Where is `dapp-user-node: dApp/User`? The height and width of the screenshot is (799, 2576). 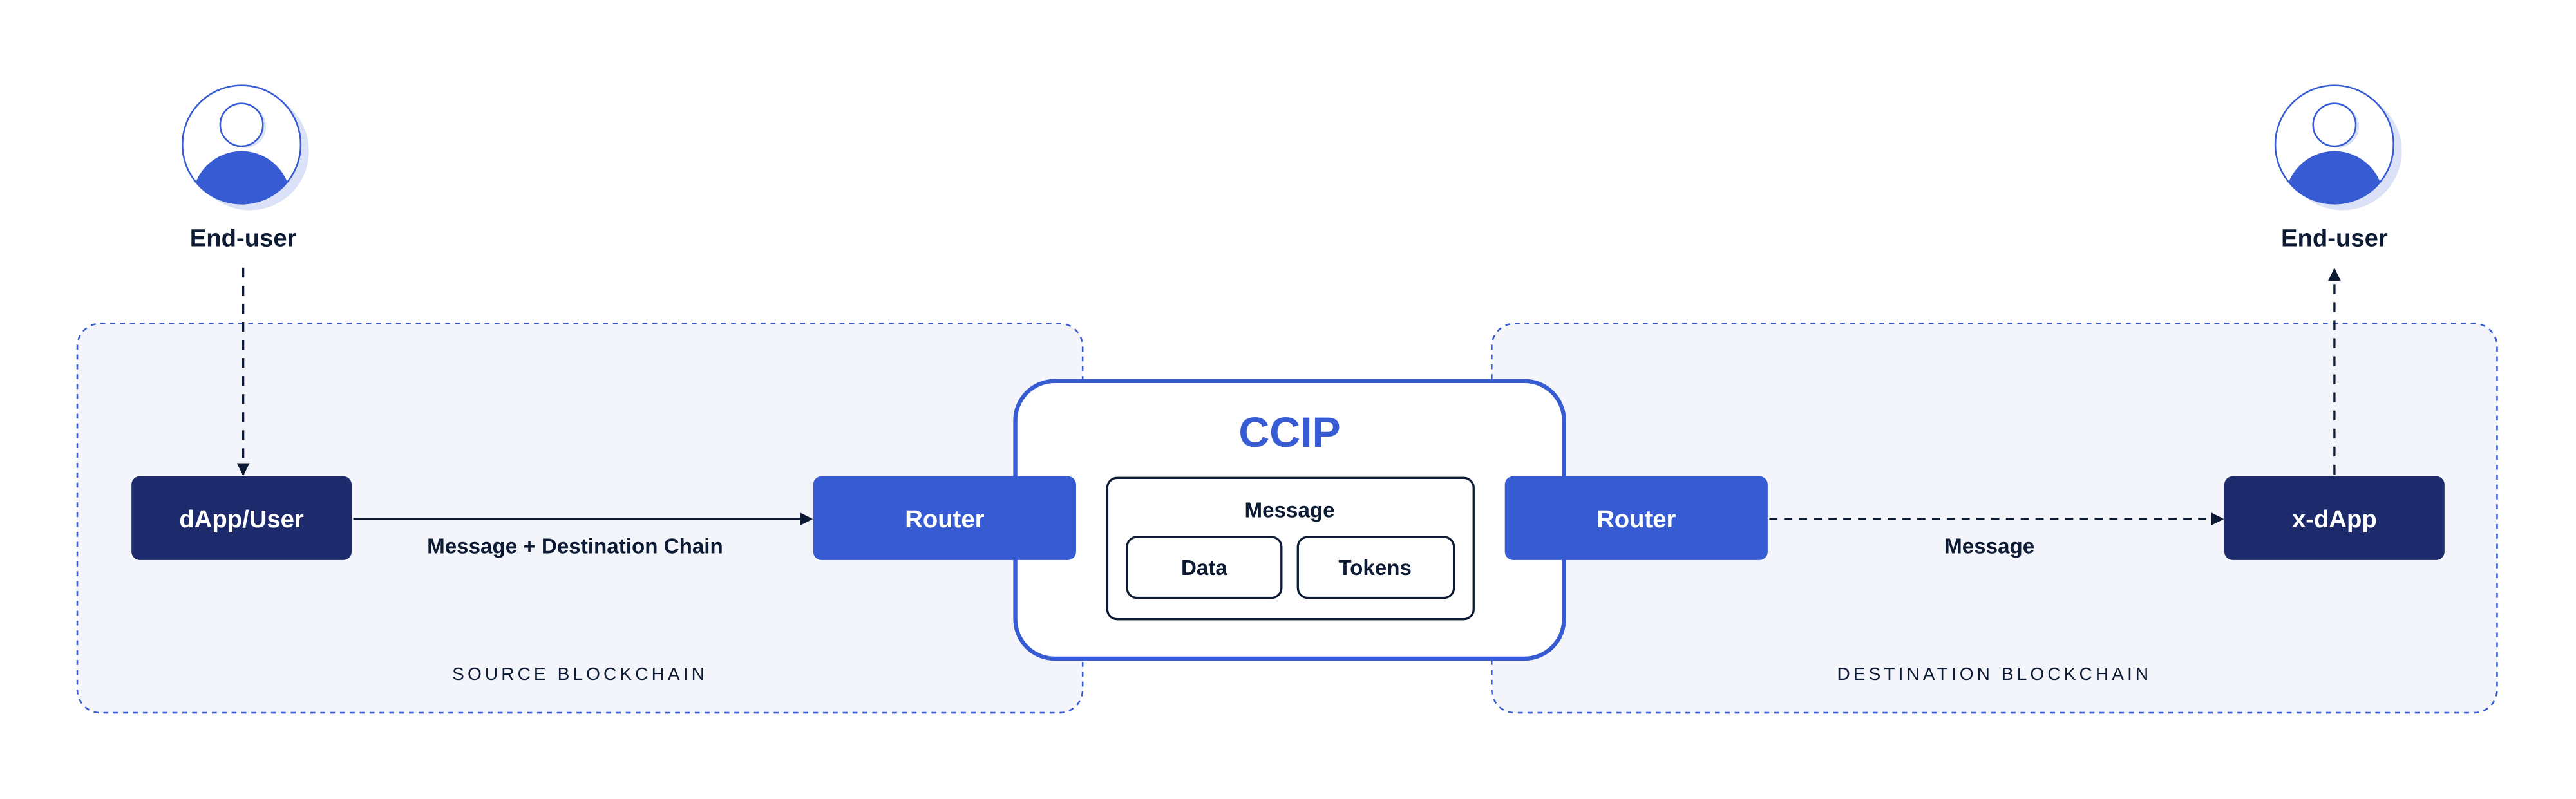
dapp-user-node: dApp/User is located at coordinates (241, 518).